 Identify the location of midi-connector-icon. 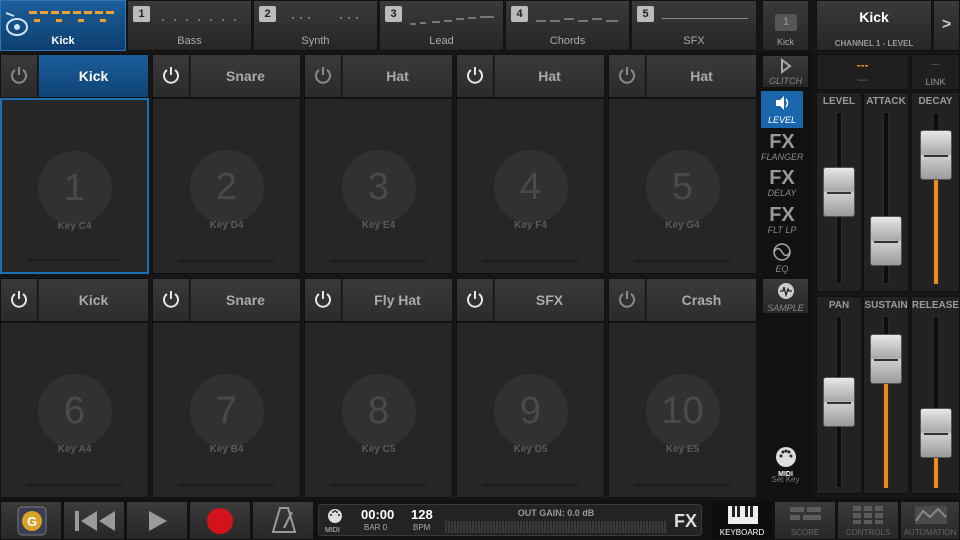
(335, 516).